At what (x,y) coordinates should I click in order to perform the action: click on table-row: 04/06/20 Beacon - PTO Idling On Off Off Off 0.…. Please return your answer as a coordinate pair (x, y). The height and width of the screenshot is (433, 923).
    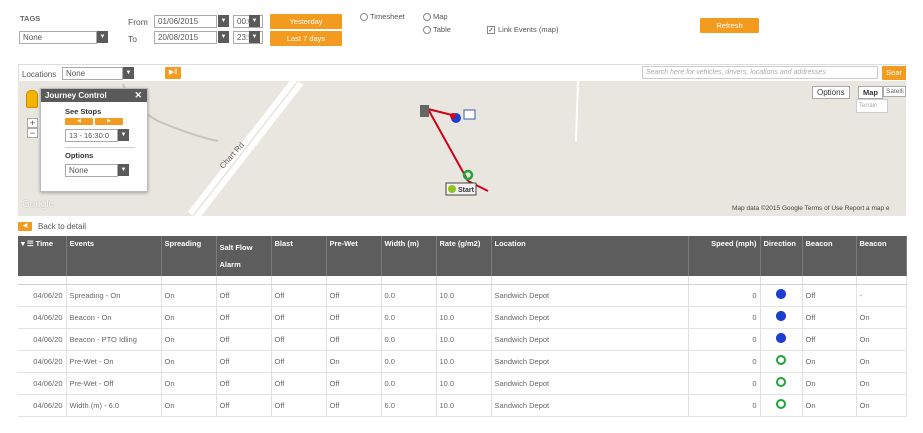
    Looking at the image, I should click on (462, 339).